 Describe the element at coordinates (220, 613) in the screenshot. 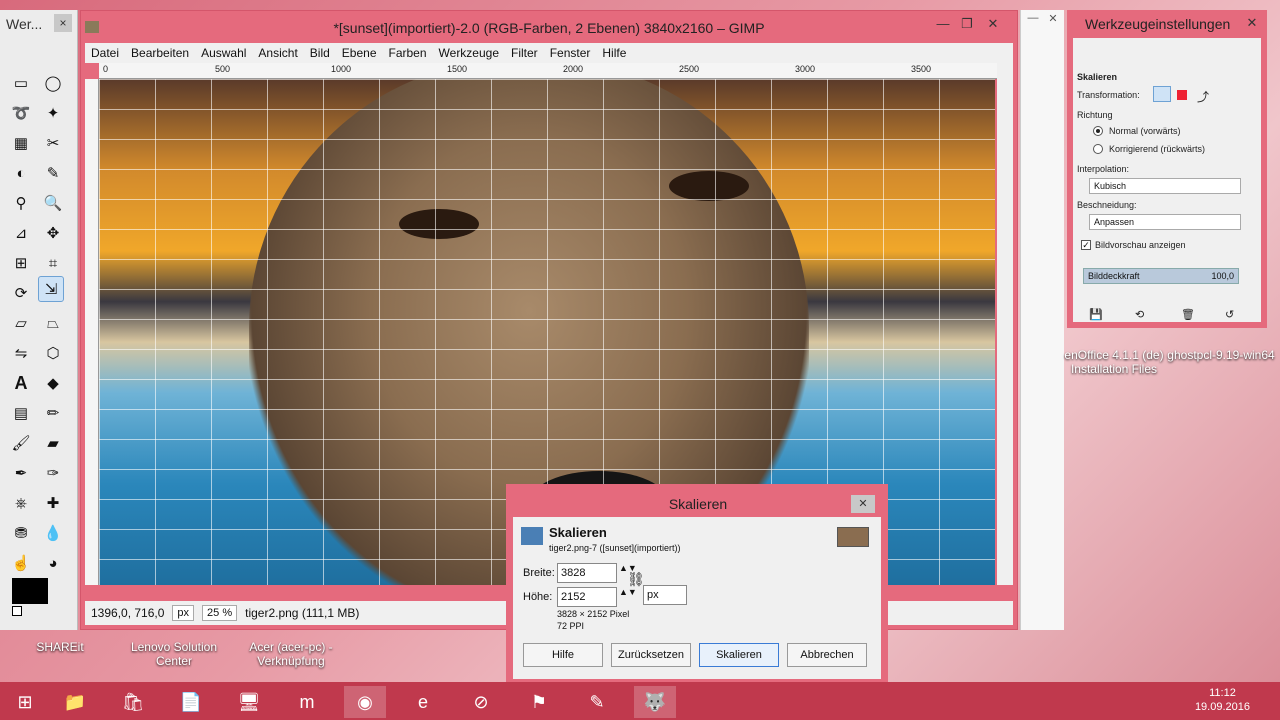

I see `zoom-select: 25 %` at that location.